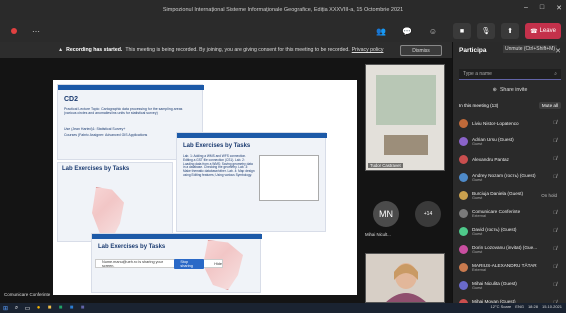 Image resolution: width=566 pixels, height=313 pixels. What do you see at coordinates (559, 8) in the screenshot?
I see `close-window-button: ✕` at bounding box center [559, 8].